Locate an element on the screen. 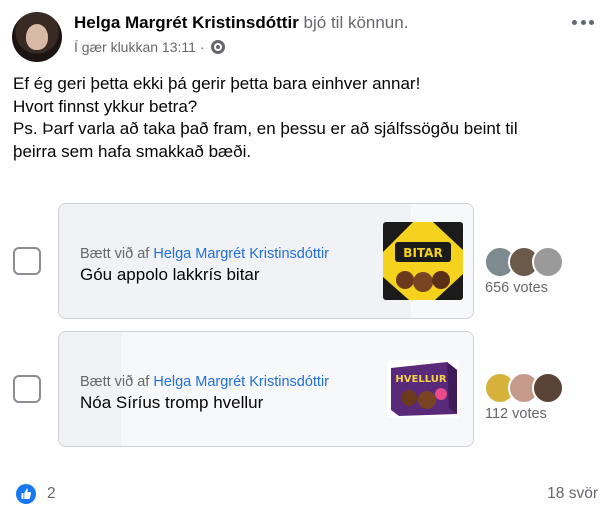 The width and height of the screenshot is (611, 521). post-text-line: þeirra sem hafa smakkað bæði. is located at coordinates (132, 151).